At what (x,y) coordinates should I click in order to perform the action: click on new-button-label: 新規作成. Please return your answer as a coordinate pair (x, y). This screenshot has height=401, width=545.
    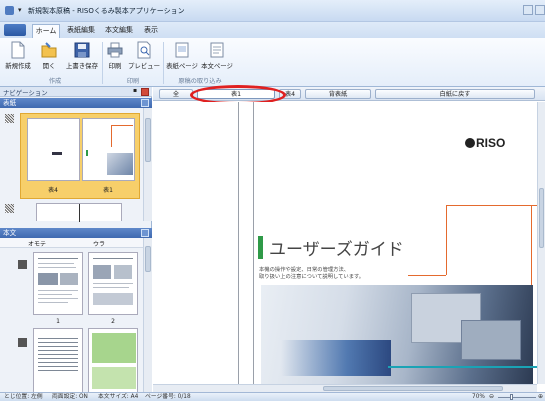
    Looking at the image, I should click on (18, 66).